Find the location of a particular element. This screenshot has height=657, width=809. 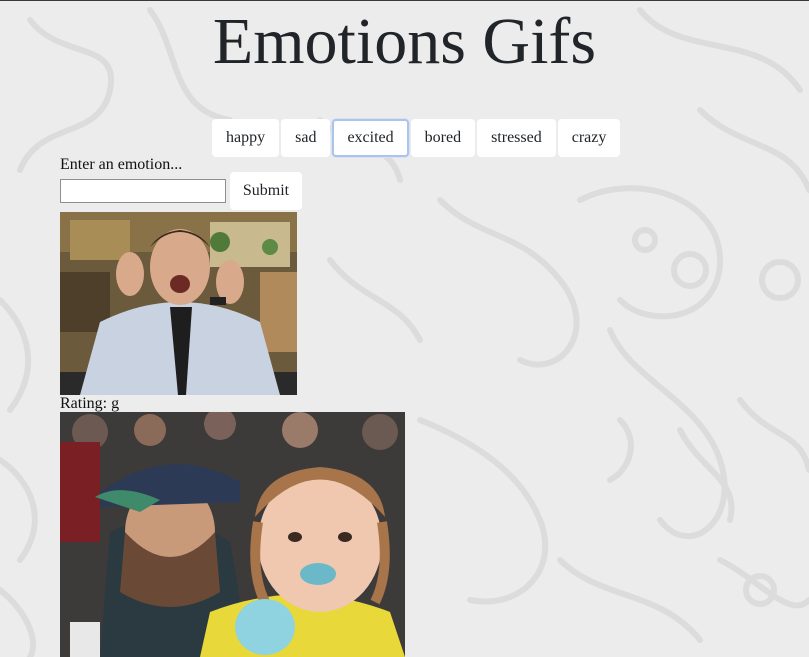

top-border-line is located at coordinates (404, 0).